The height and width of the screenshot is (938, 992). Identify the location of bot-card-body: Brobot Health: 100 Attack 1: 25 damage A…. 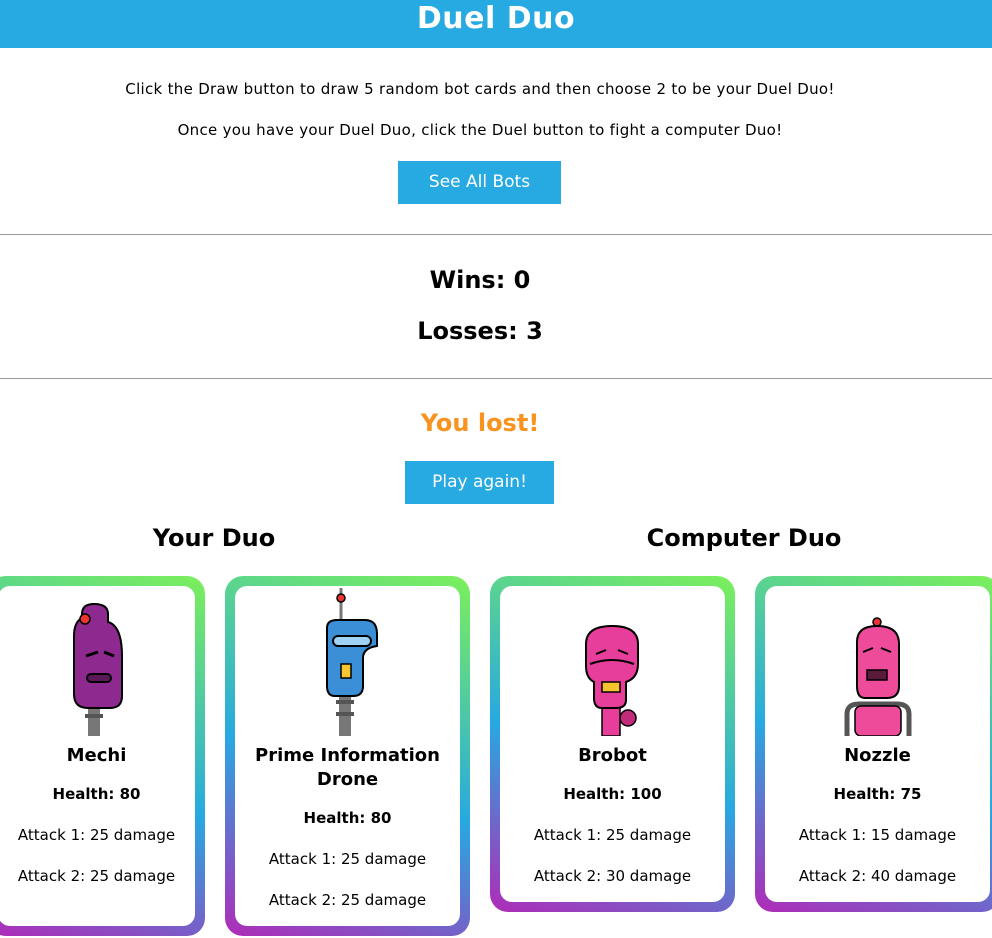
(612, 744).